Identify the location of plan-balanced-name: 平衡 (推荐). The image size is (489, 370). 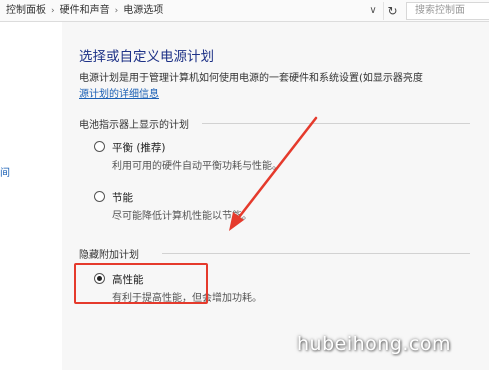
(139, 148).